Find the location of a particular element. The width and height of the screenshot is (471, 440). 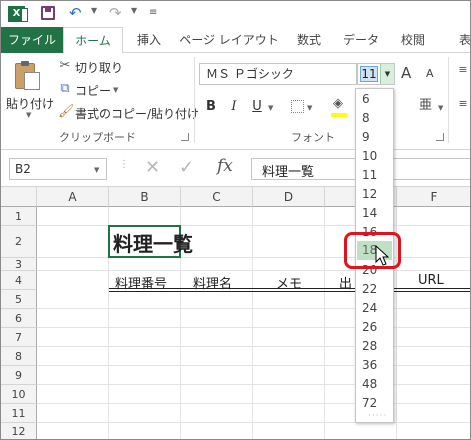

row-header: 12 is located at coordinates (19, 431).